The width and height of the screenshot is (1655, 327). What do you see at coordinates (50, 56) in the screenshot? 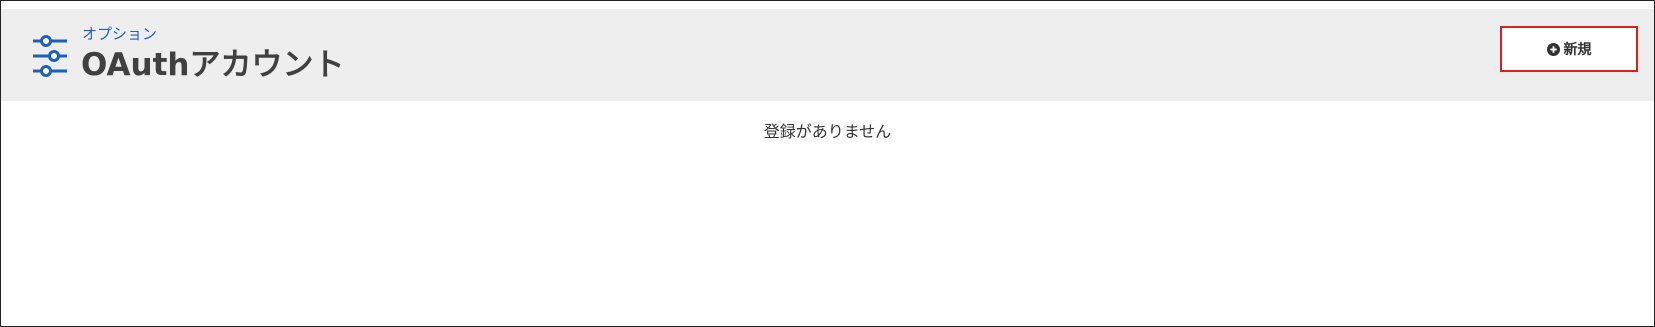
I see `settings-sliders-icon` at bounding box center [50, 56].